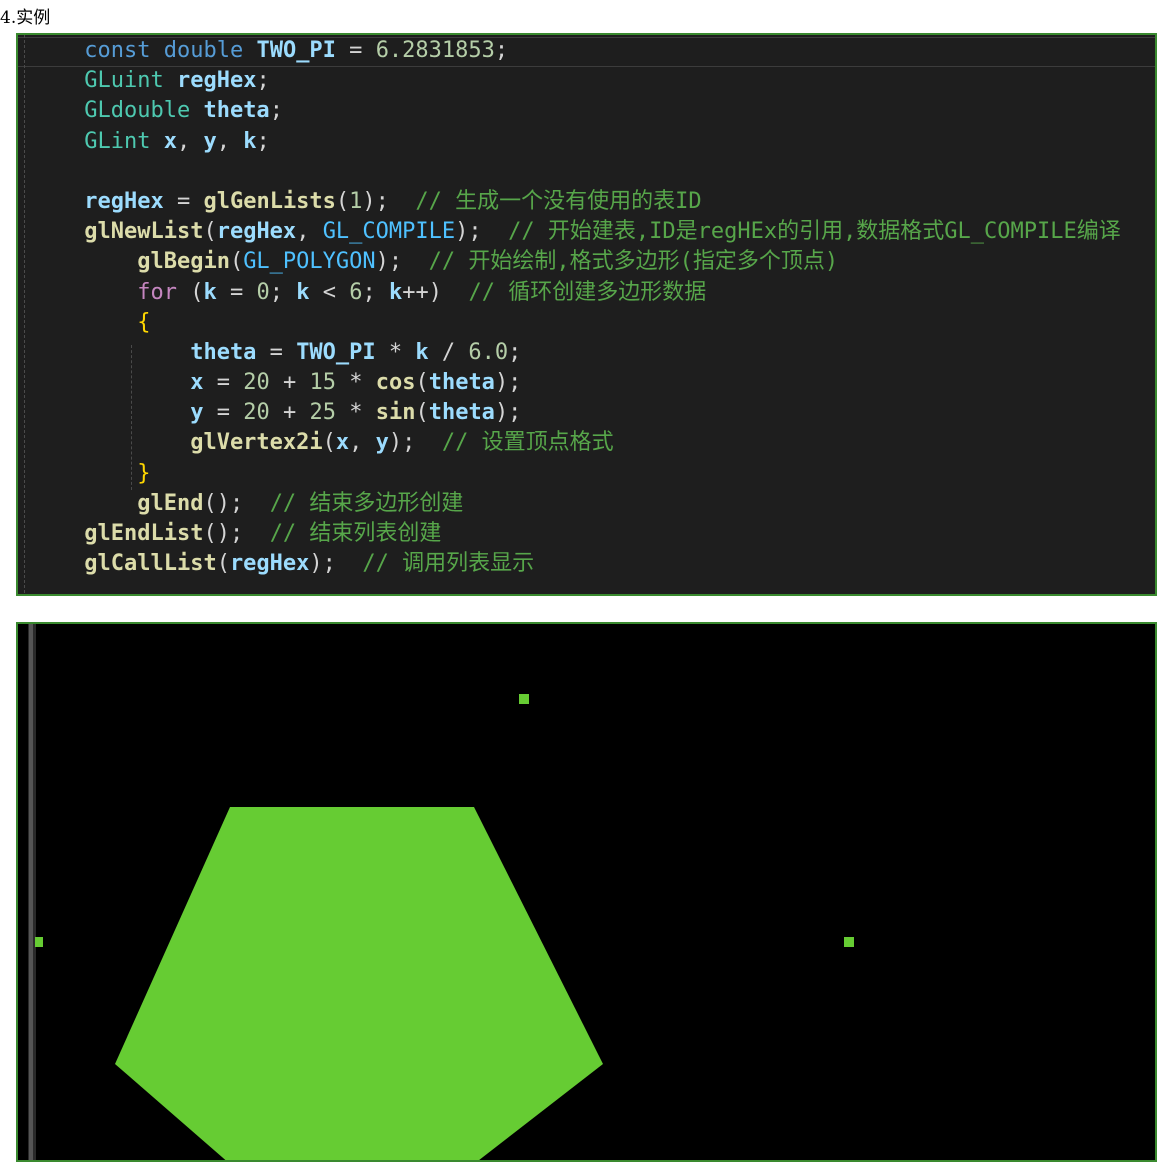  I want to click on code-token: 1, so click(356, 201).